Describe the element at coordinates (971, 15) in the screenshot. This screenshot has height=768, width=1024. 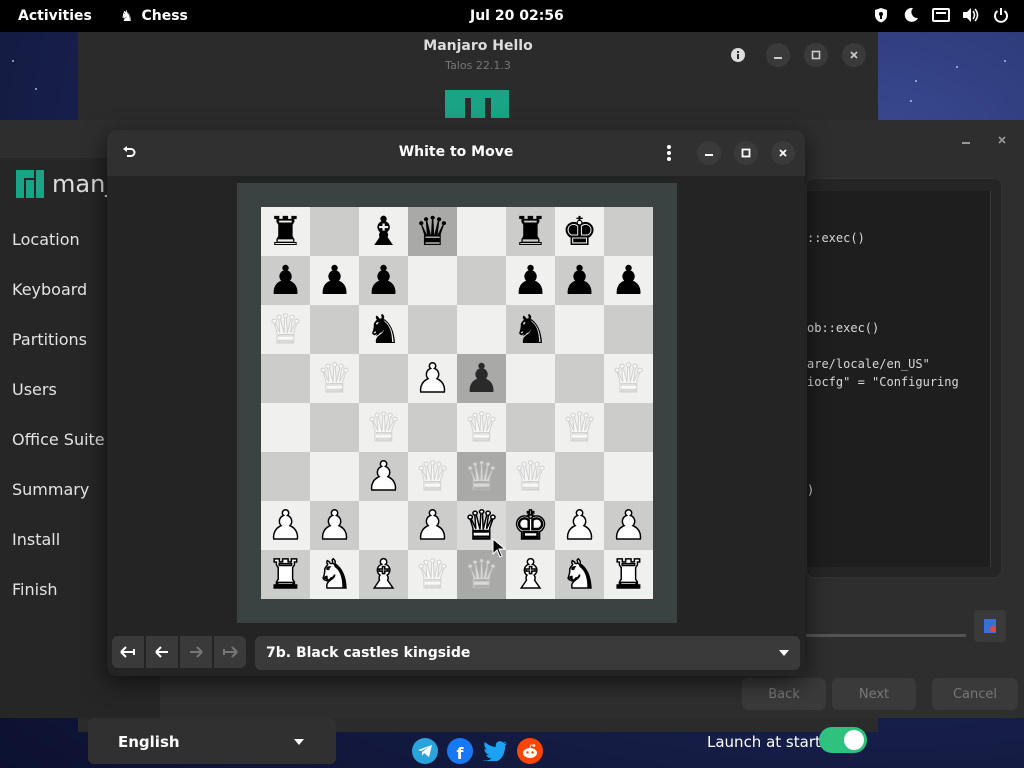
I see `volume-icon` at that location.